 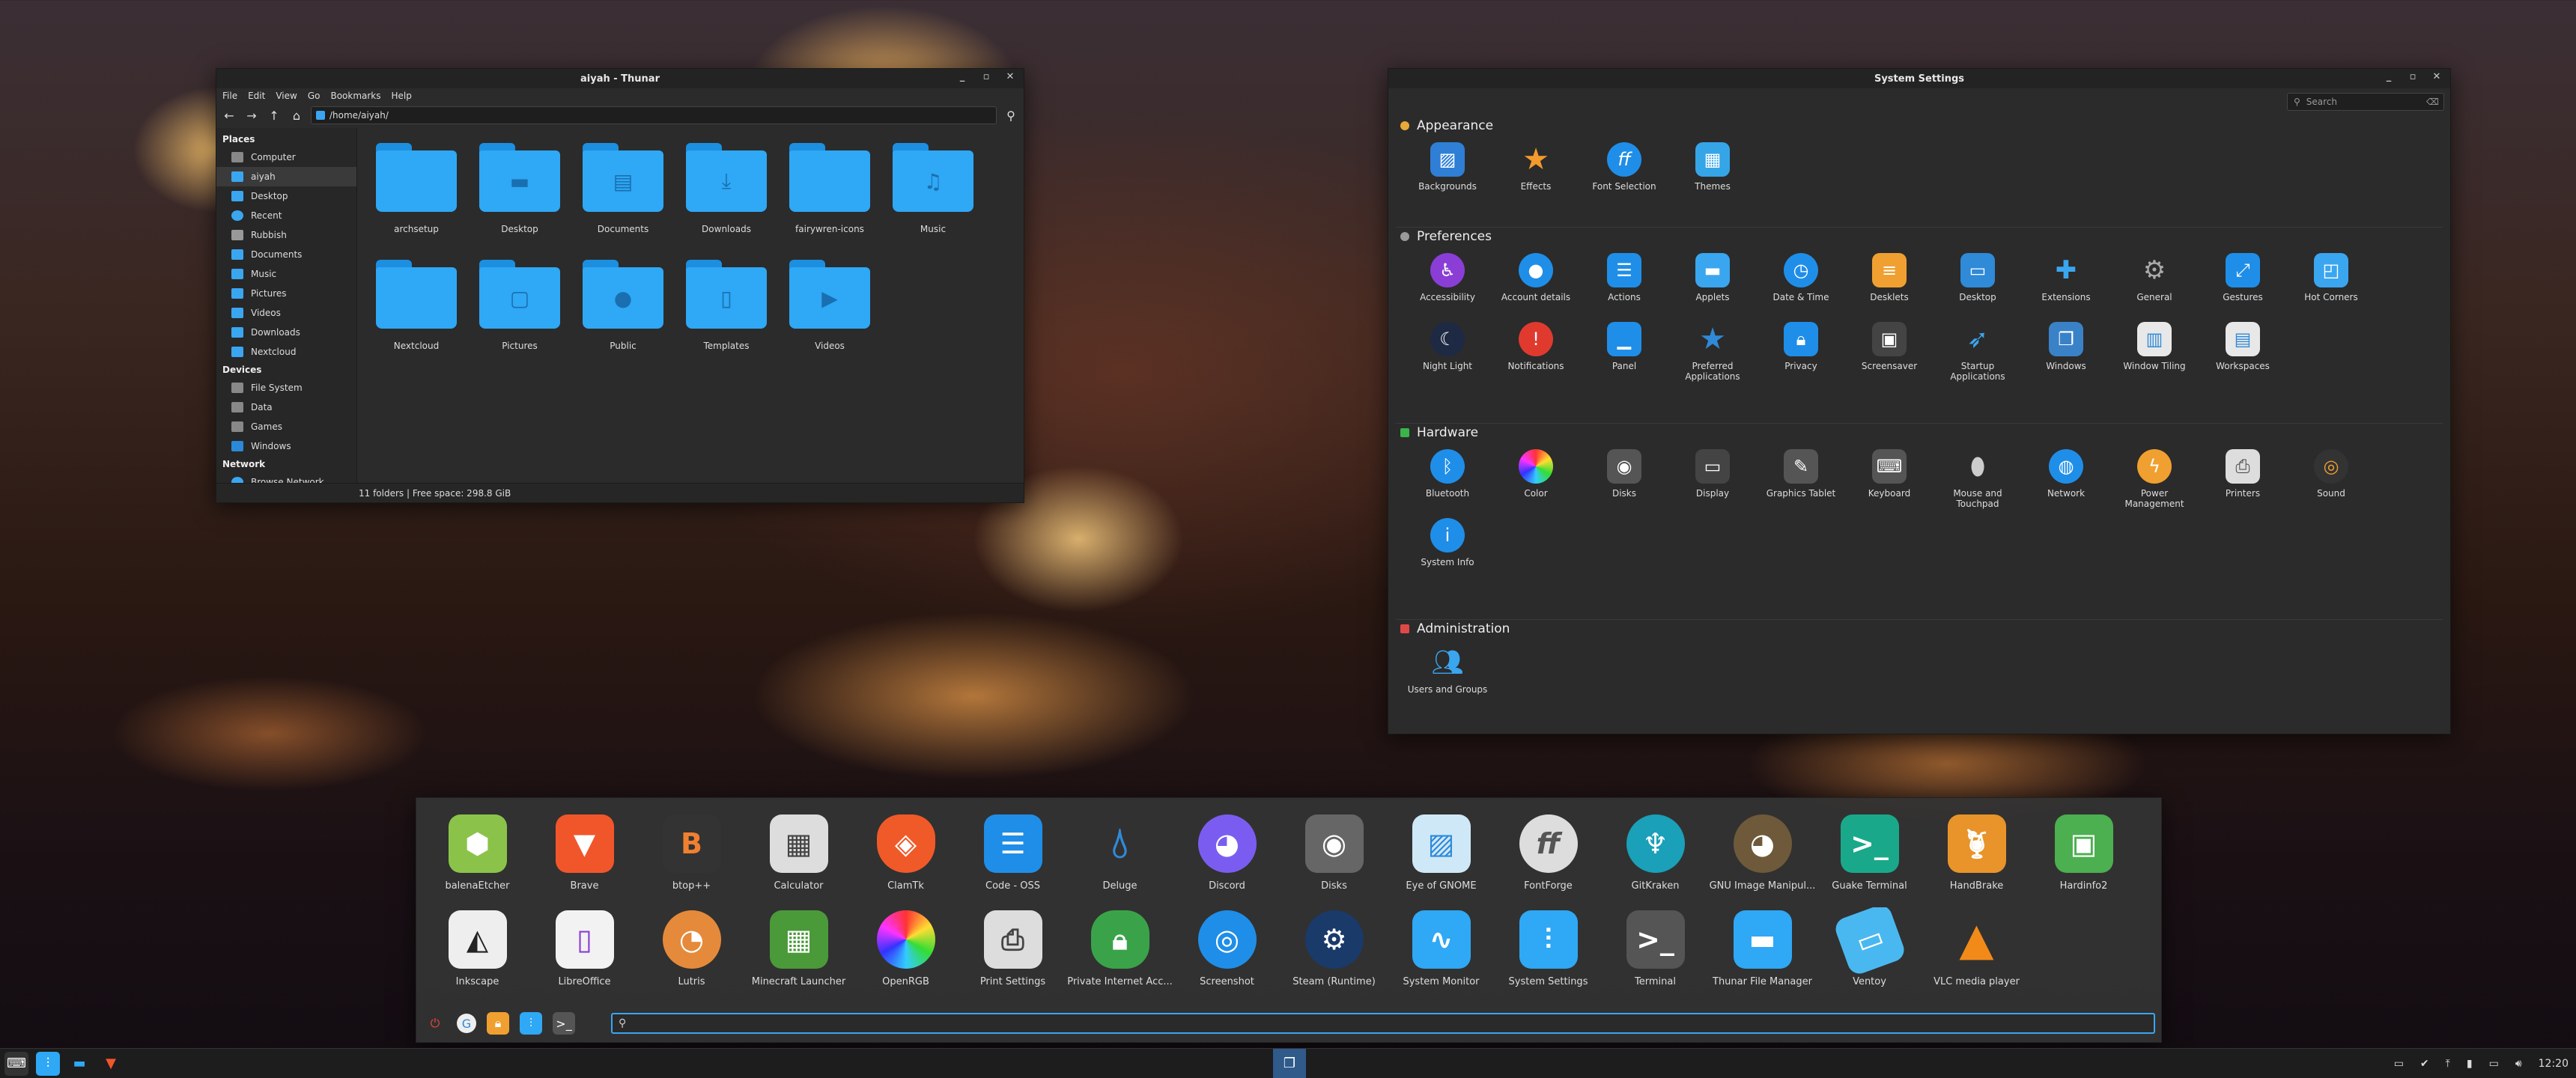 I want to click on sidebar-item-computer: Computer, so click(x=286, y=157).